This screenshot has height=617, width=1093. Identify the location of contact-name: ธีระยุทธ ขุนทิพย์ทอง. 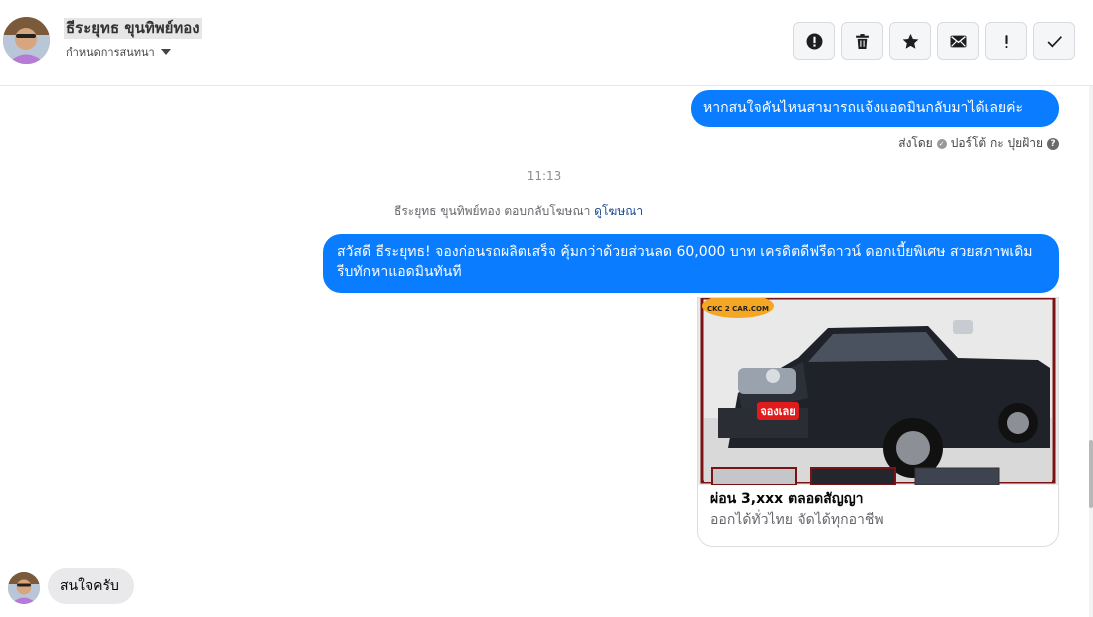
(133, 28).